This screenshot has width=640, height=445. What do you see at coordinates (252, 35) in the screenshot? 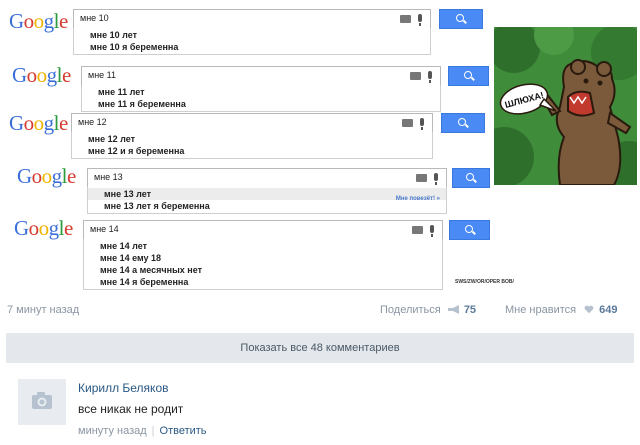
I see `suggestion-item: мне 10 лет` at bounding box center [252, 35].